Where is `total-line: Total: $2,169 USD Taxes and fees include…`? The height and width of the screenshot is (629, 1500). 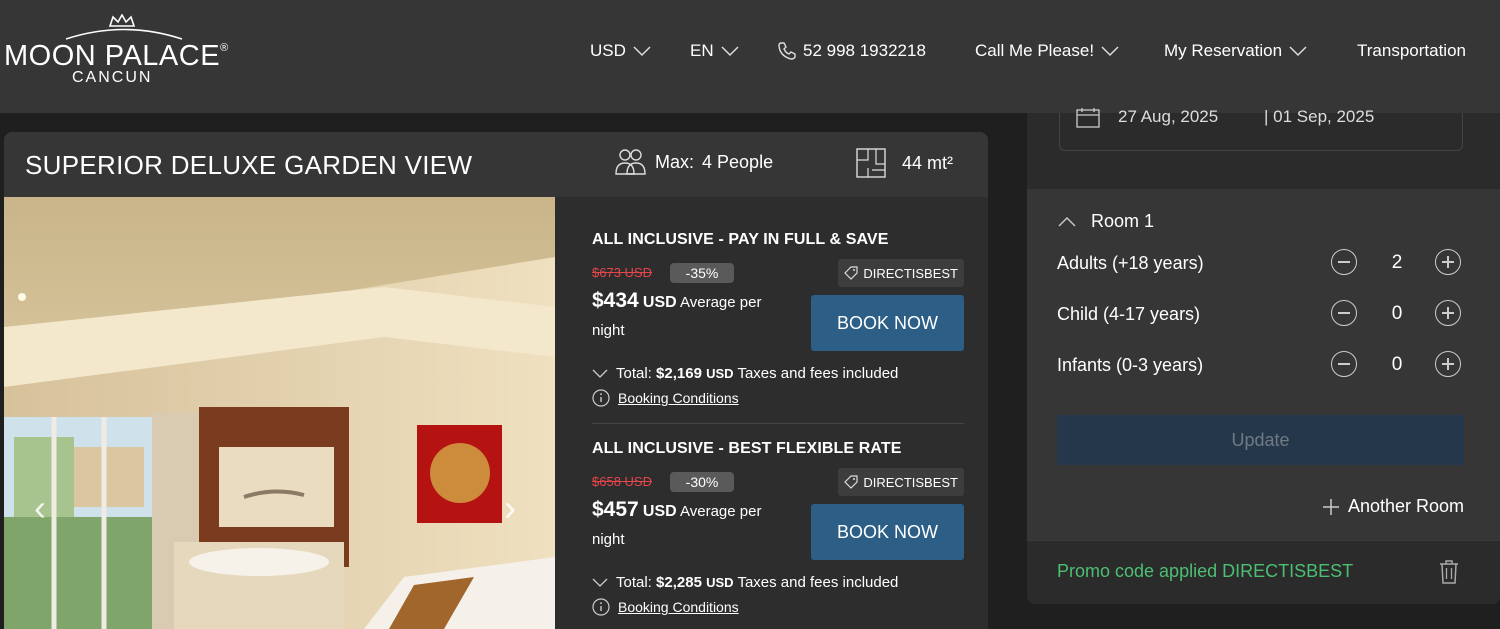
total-line: Total: $2,169 USD Taxes and fees include… is located at coordinates (745, 373).